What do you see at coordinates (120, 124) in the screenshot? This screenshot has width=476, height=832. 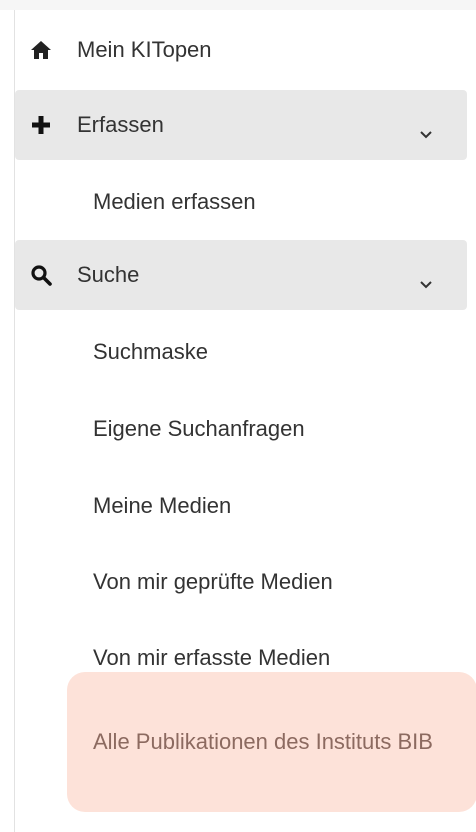 I see `nav-group-label: Erfassen` at bounding box center [120, 124].